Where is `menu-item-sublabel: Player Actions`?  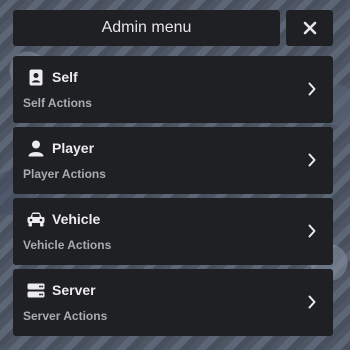 menu-item-sublabel: Player Actions is located at coordinates (64, 174).